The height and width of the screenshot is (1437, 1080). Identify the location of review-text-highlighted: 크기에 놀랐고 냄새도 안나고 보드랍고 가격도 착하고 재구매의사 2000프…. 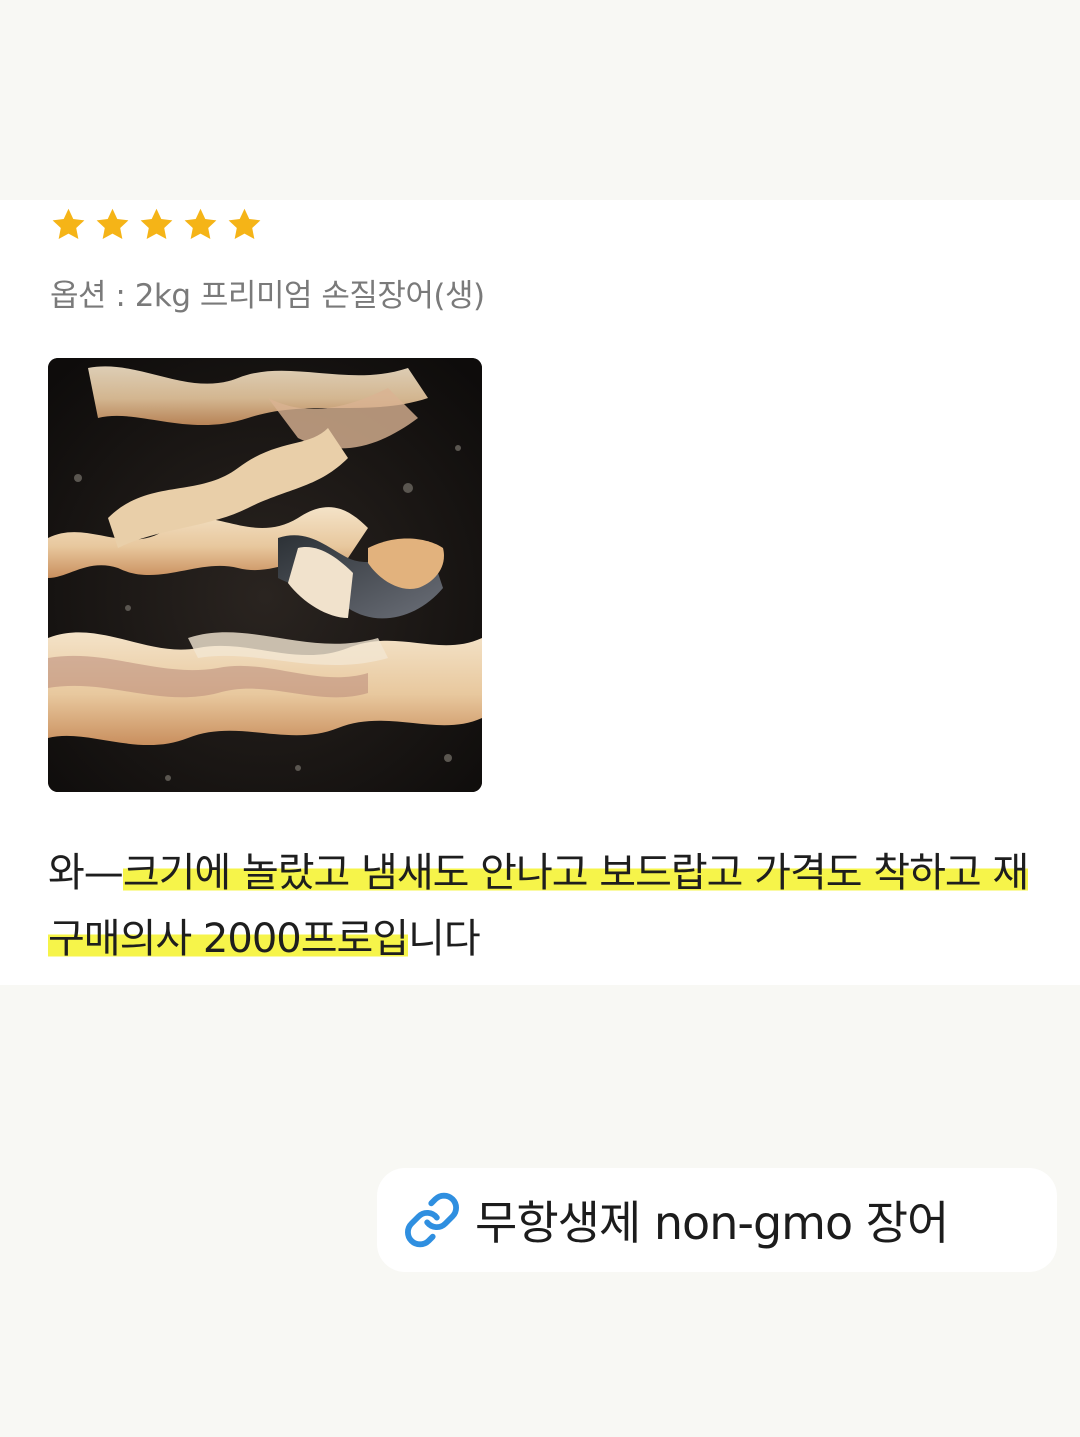
(538, 906).